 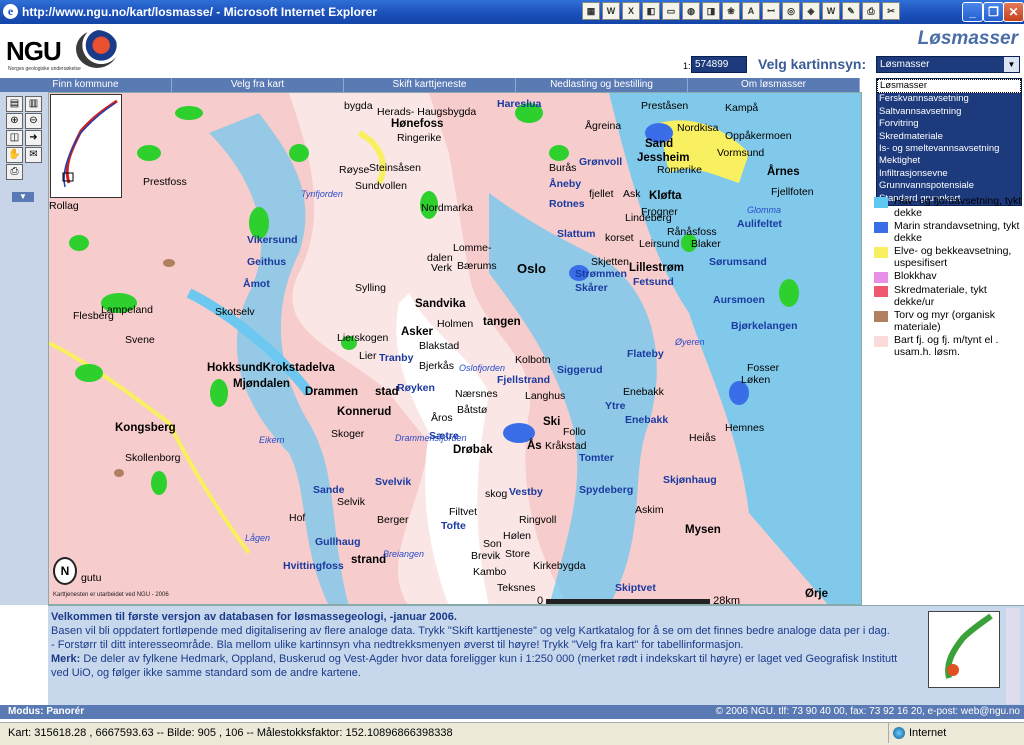 I want to click on layers-icon: ▤, so click(x=14, y=104).